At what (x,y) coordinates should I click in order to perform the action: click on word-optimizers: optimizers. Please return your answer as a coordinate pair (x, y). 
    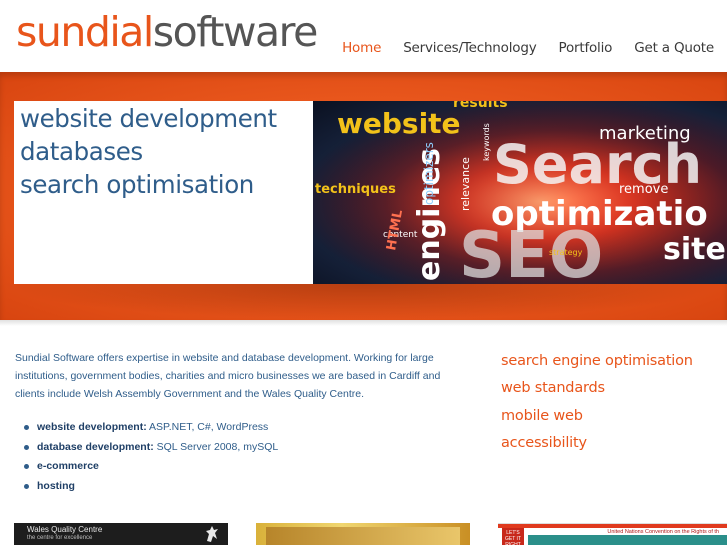
    Looking at the image, I should click on (429, 173).